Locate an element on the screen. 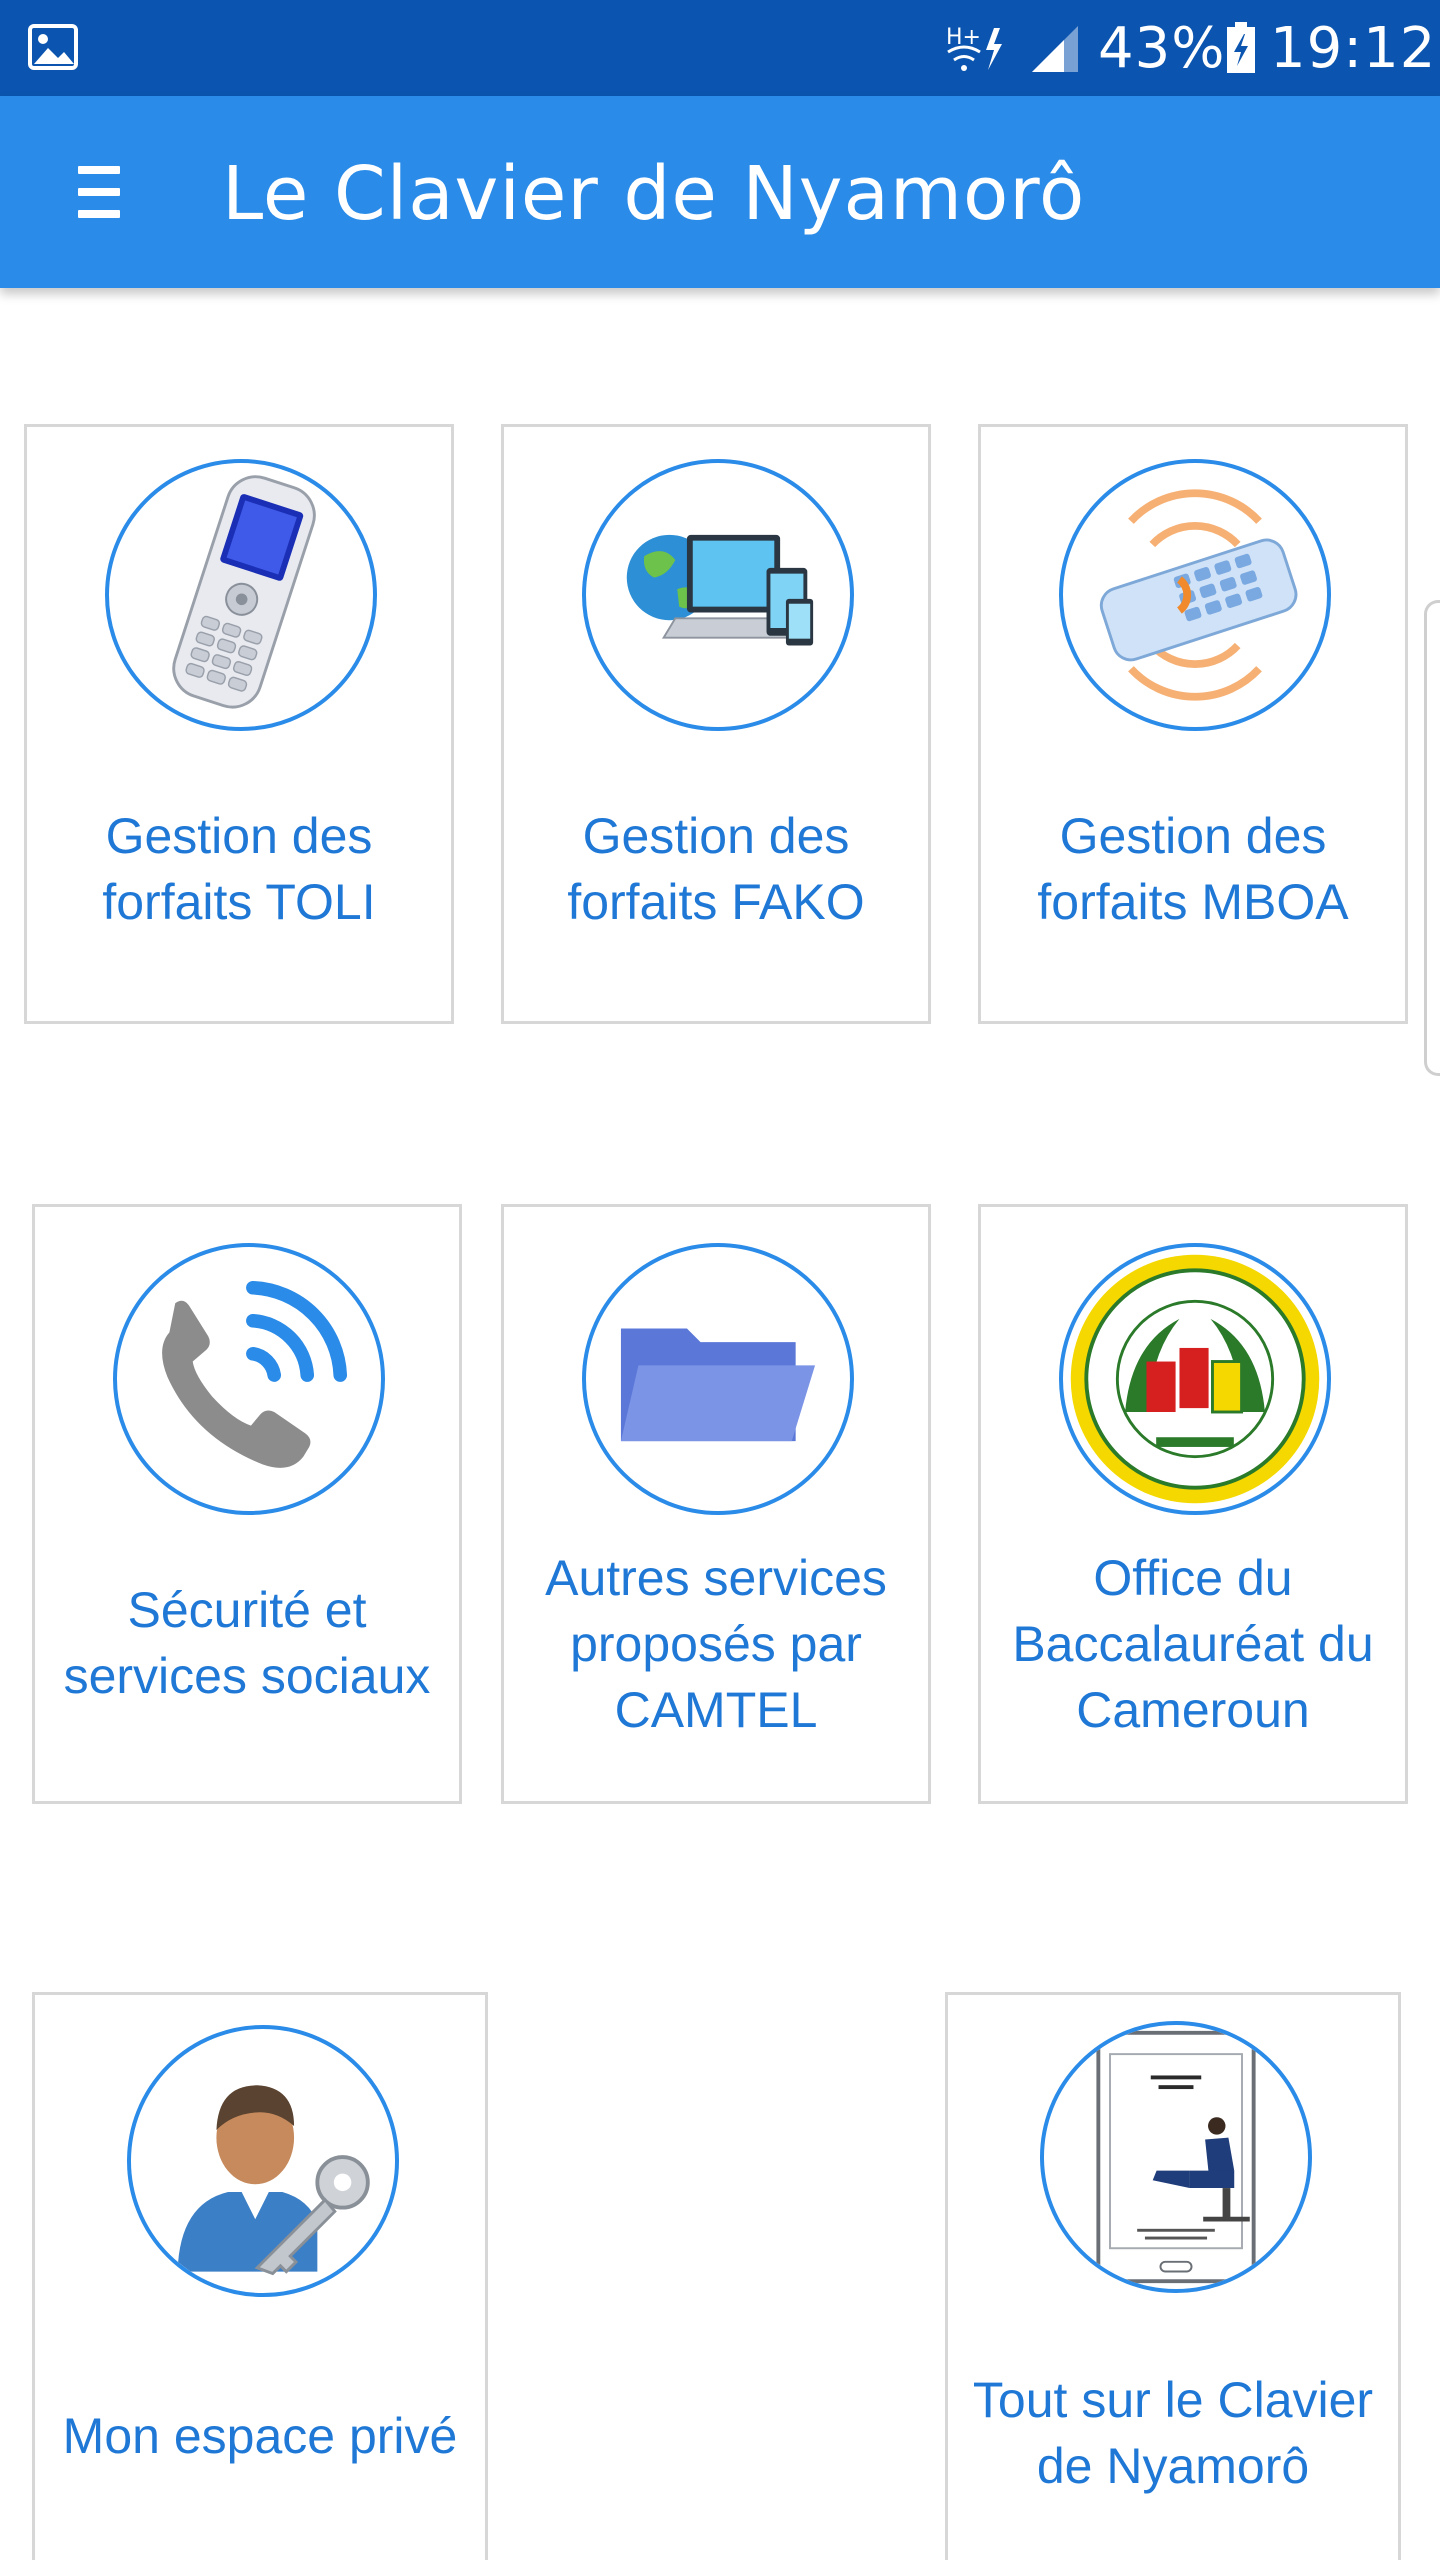 Image resolution: width=1440 pixels, height=2560 pixels. tile-fako: Gestion des forfaits FAKO is located at coordinates (716, 724).